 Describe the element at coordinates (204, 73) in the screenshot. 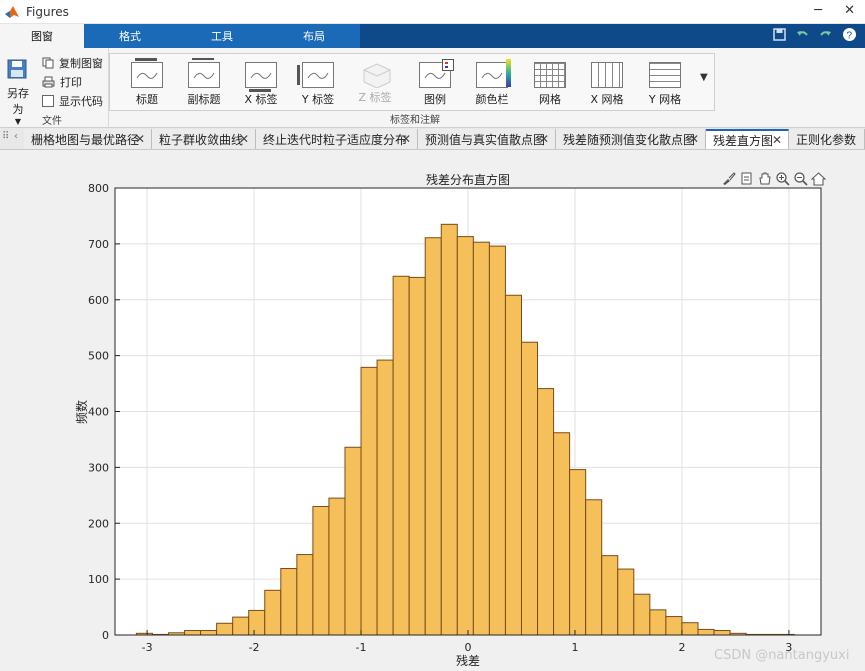

I see `subtitle-icon` at that location.